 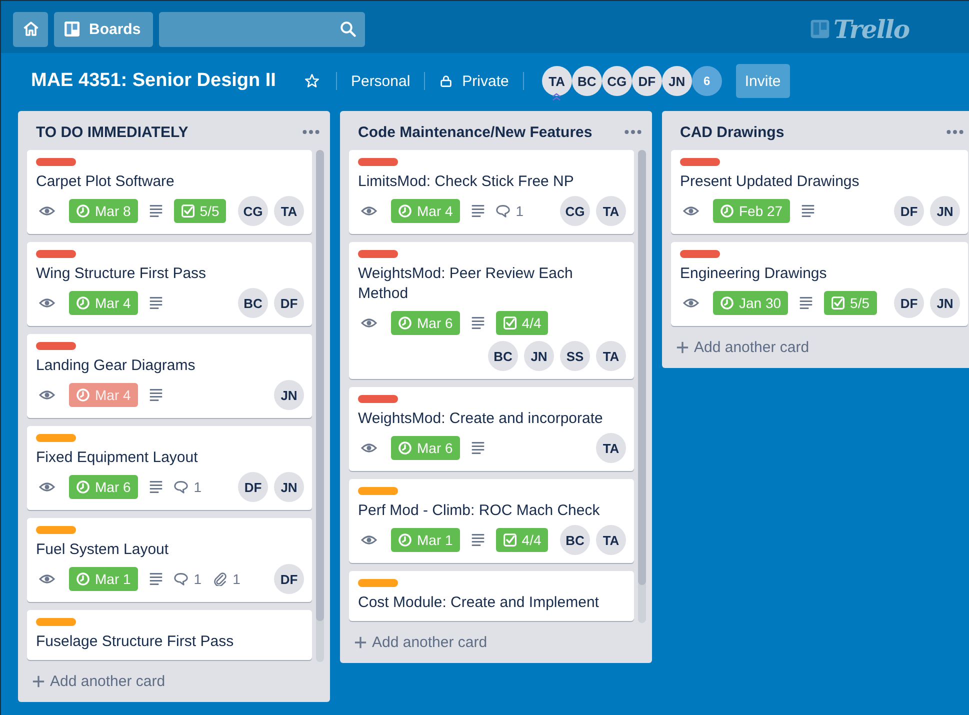 I want to click on card-title: Fuselage Structure First Pass, so click(x=135, y=642).